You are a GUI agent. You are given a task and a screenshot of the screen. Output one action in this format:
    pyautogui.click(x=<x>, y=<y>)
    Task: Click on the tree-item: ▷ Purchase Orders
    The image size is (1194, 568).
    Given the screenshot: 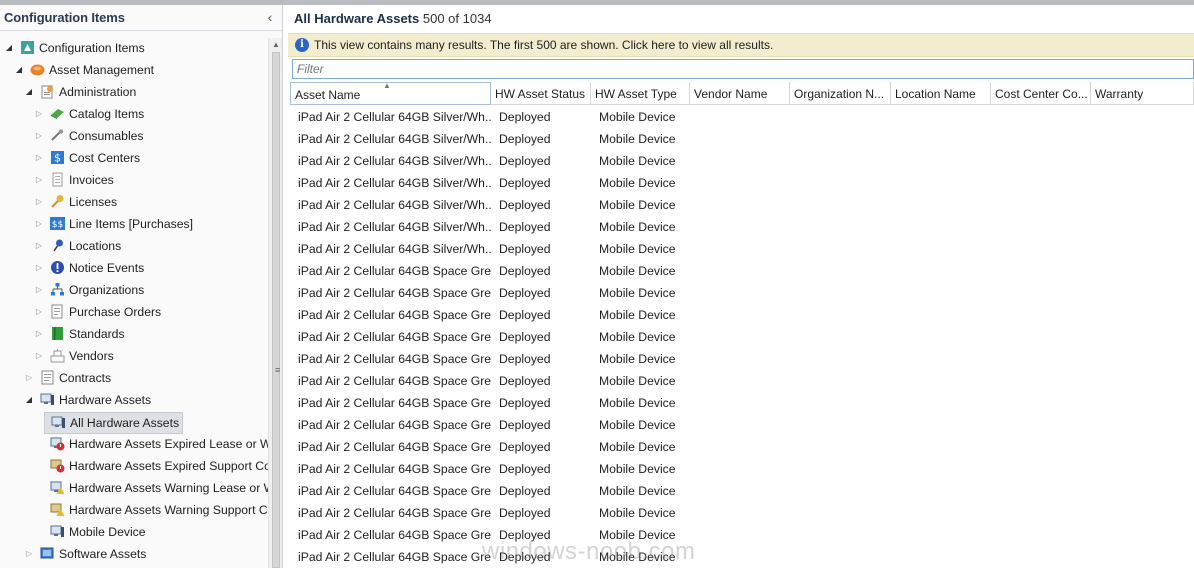 What is the action you would take?
    pyautogui.click(x=97, y=312)
    